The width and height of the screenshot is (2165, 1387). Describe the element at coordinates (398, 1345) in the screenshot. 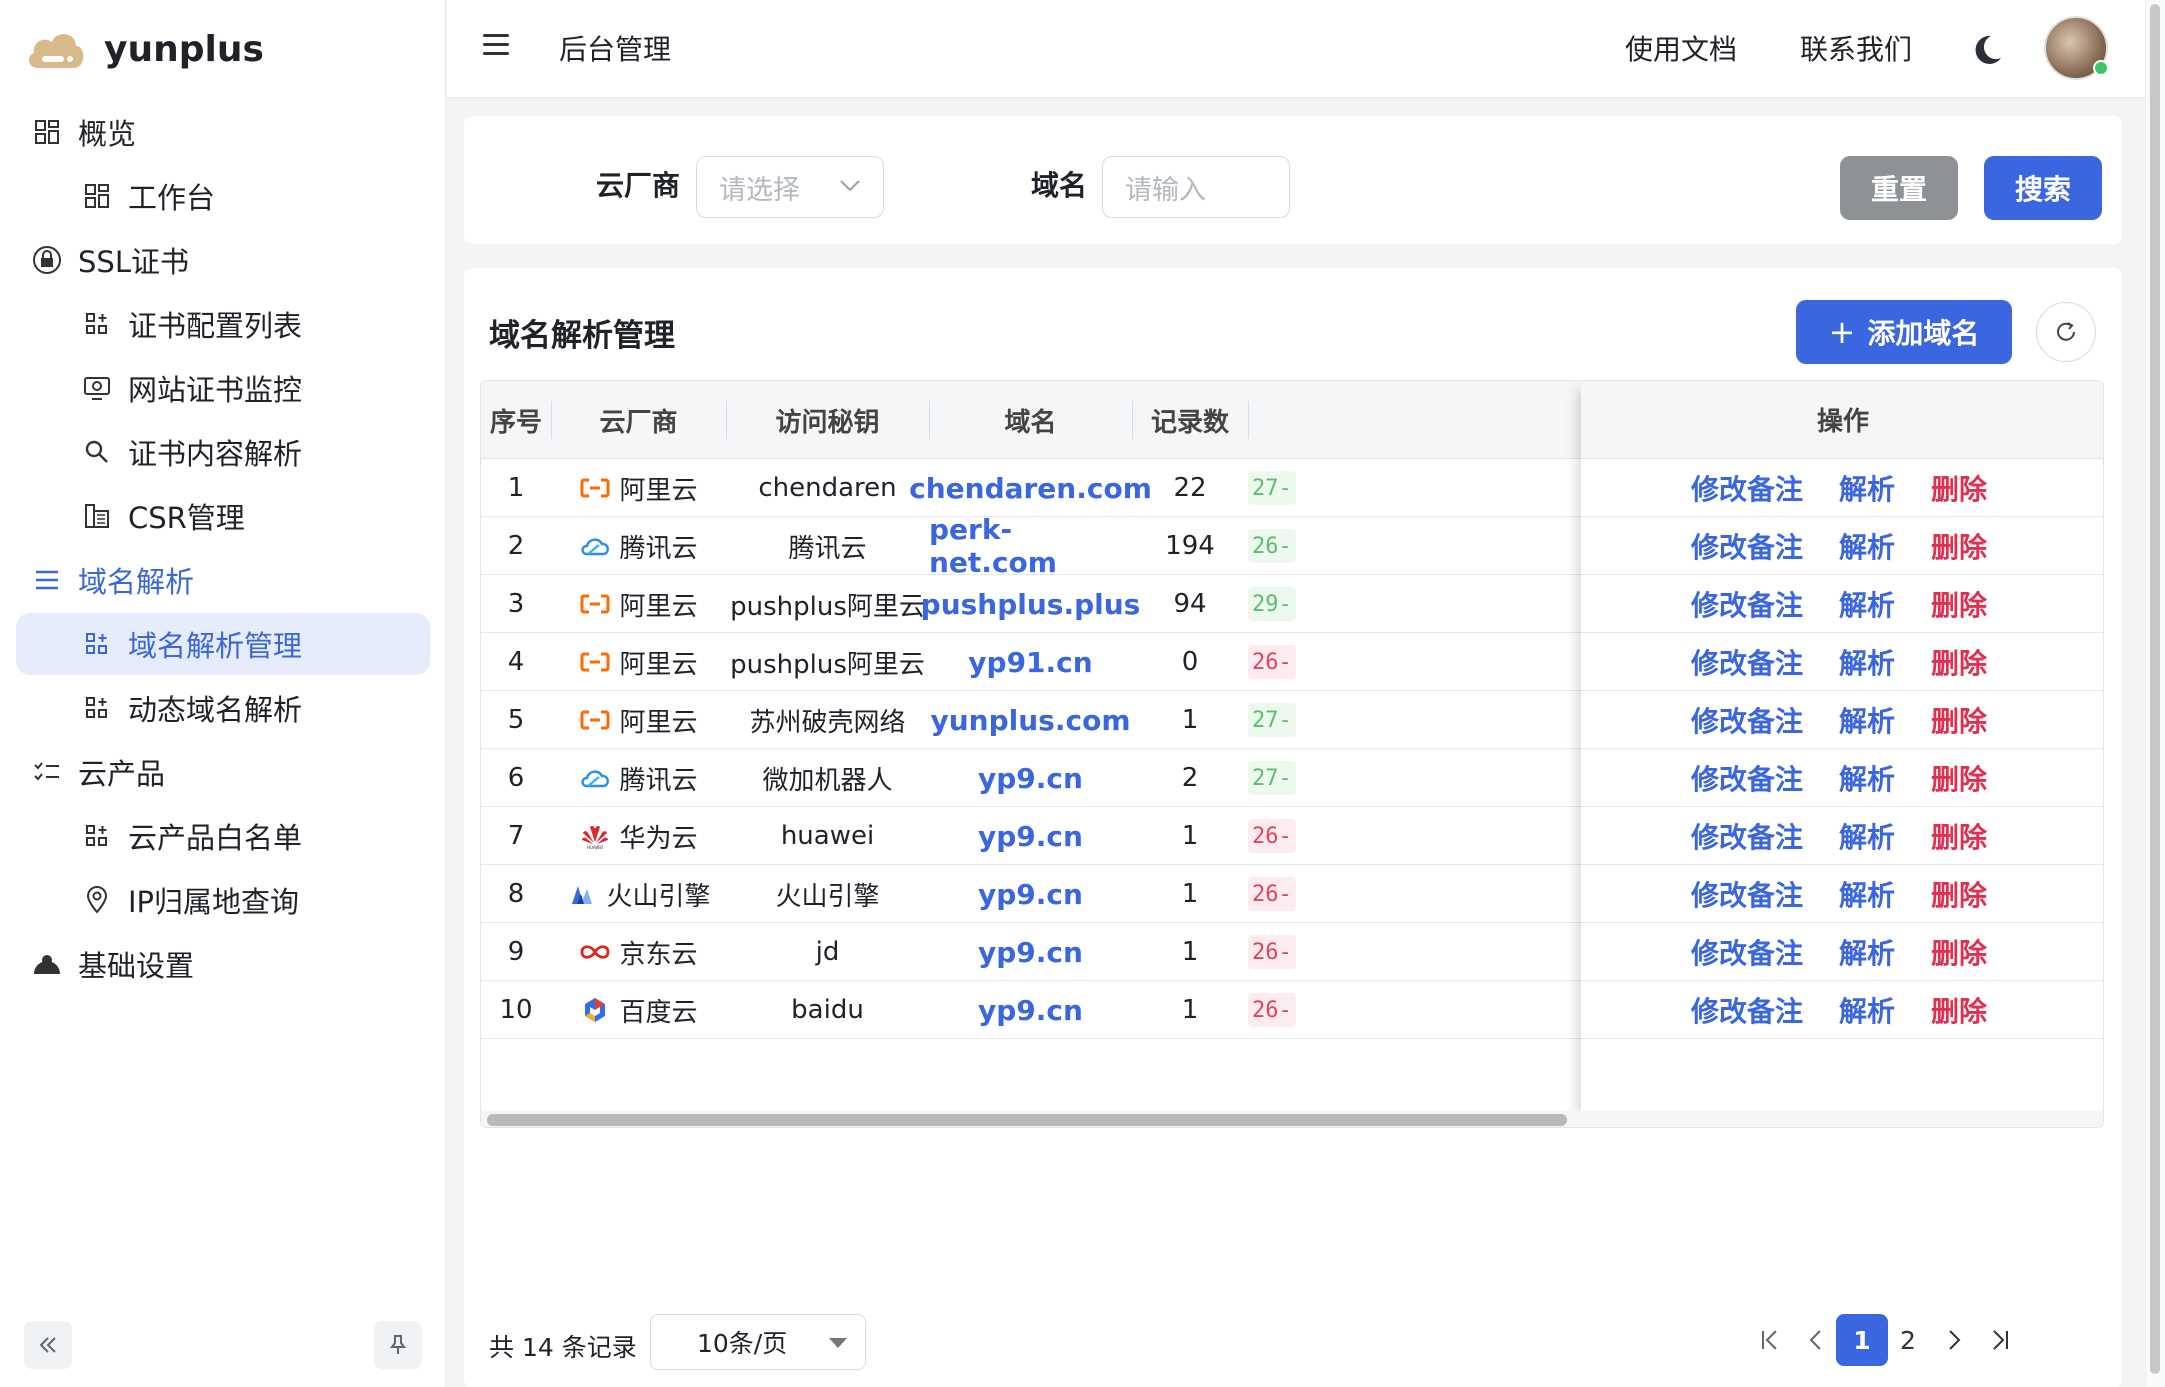

I see `pin-sidebar-button` at that location.